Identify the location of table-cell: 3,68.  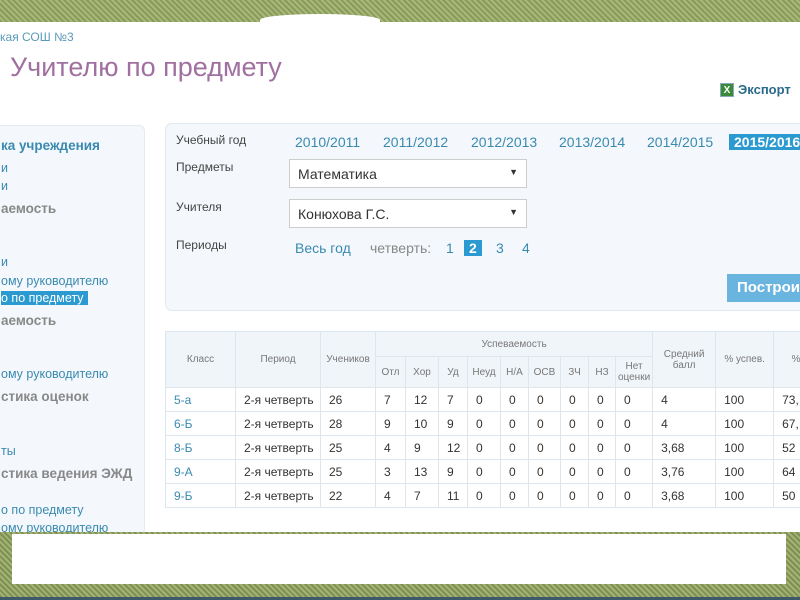
(684, 447).